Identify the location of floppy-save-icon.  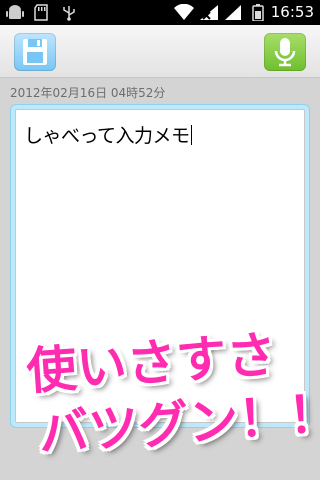
(35, 52).